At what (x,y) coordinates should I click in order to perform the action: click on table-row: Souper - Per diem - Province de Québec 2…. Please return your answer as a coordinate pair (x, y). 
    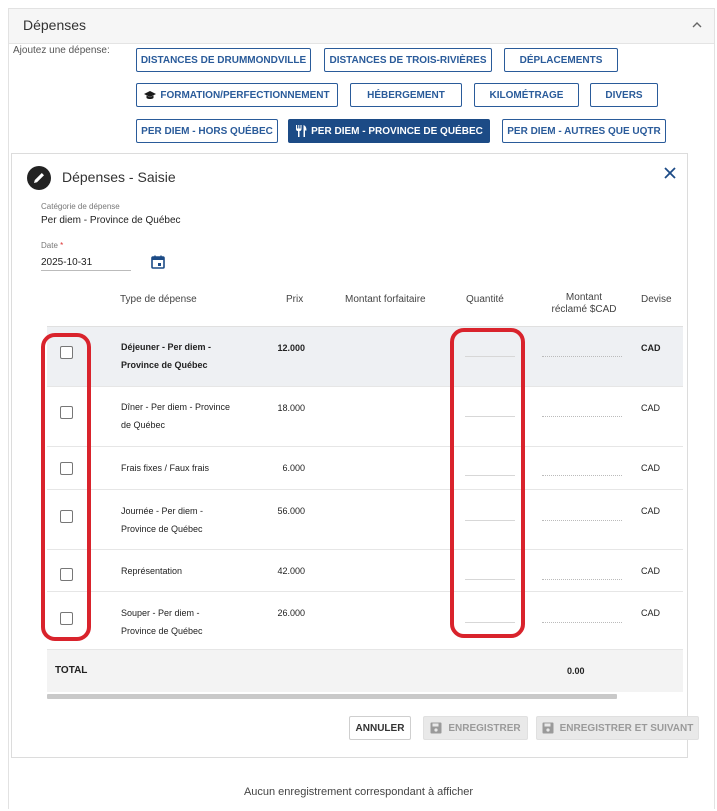
    Looking at the image, I should click on (365, 621).